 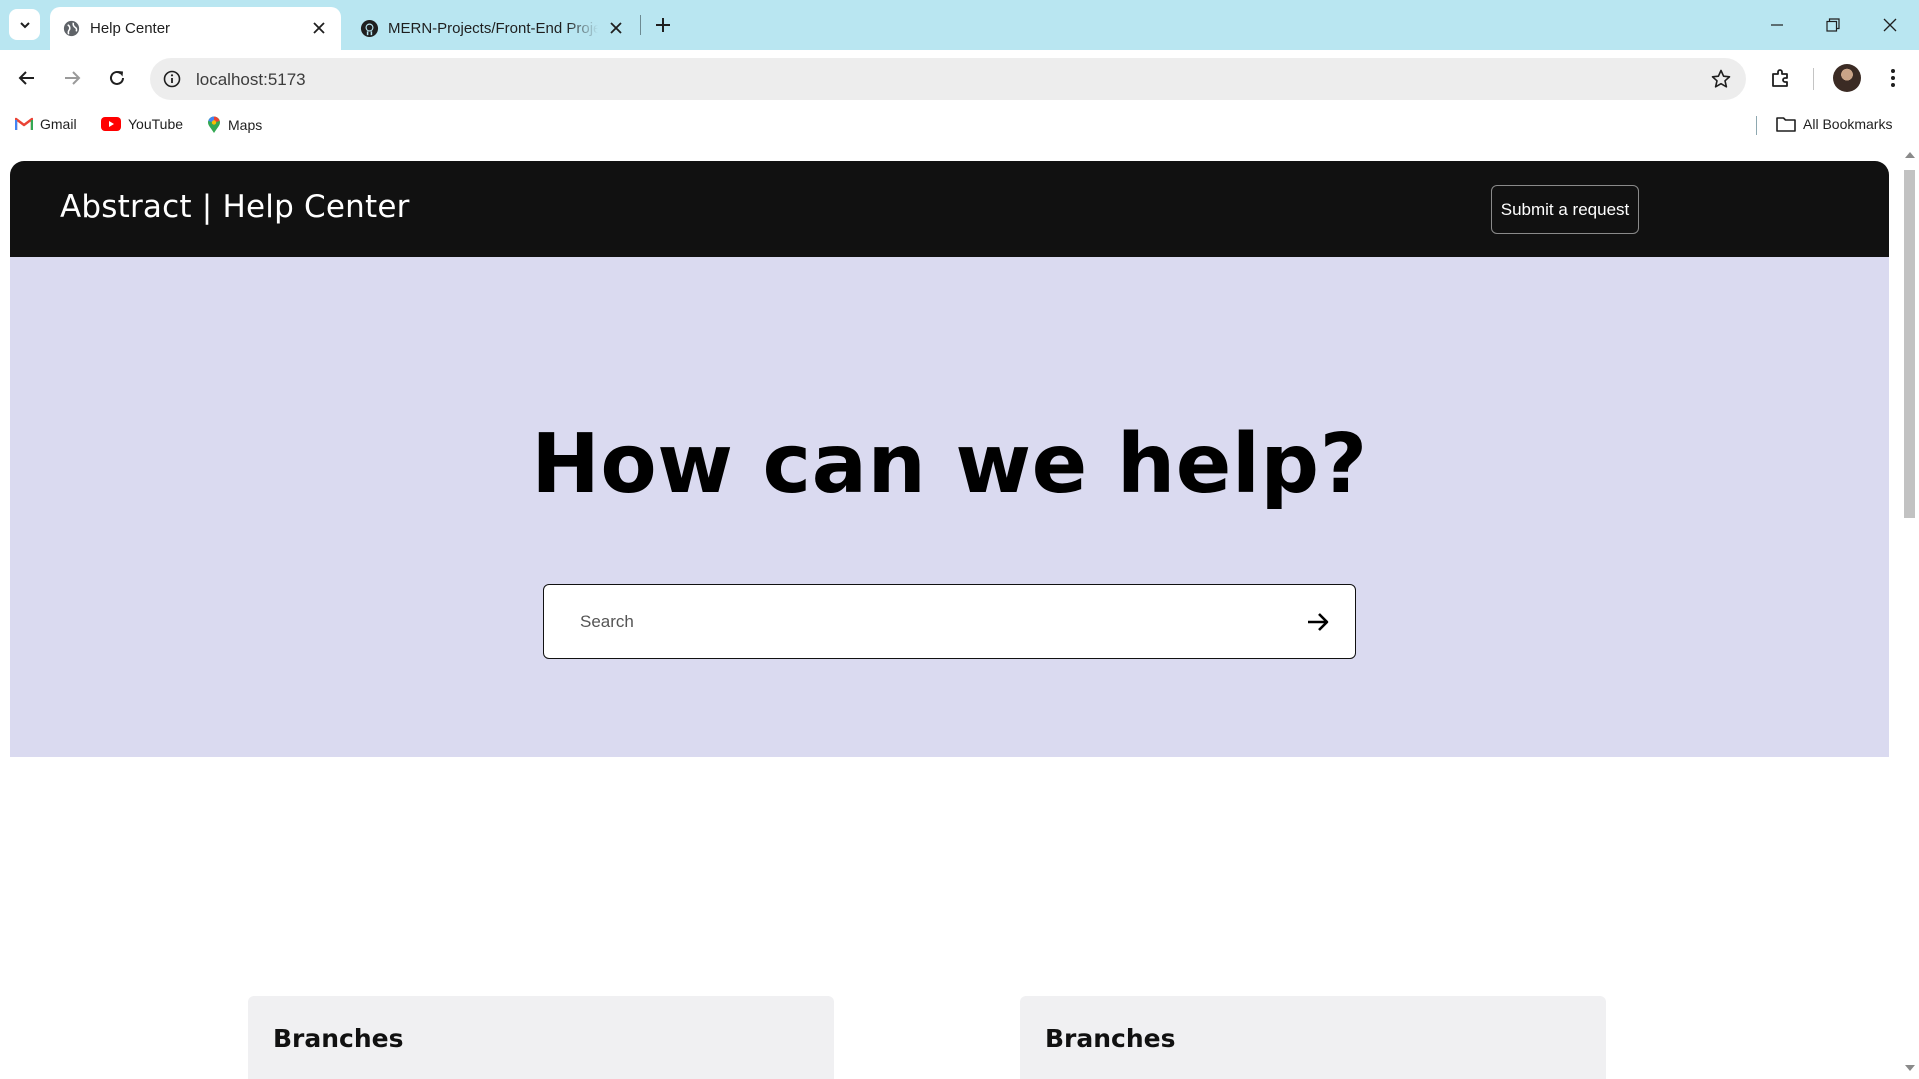 I want to click on bookmark-label: YouTube, so click(x=156, y=124).